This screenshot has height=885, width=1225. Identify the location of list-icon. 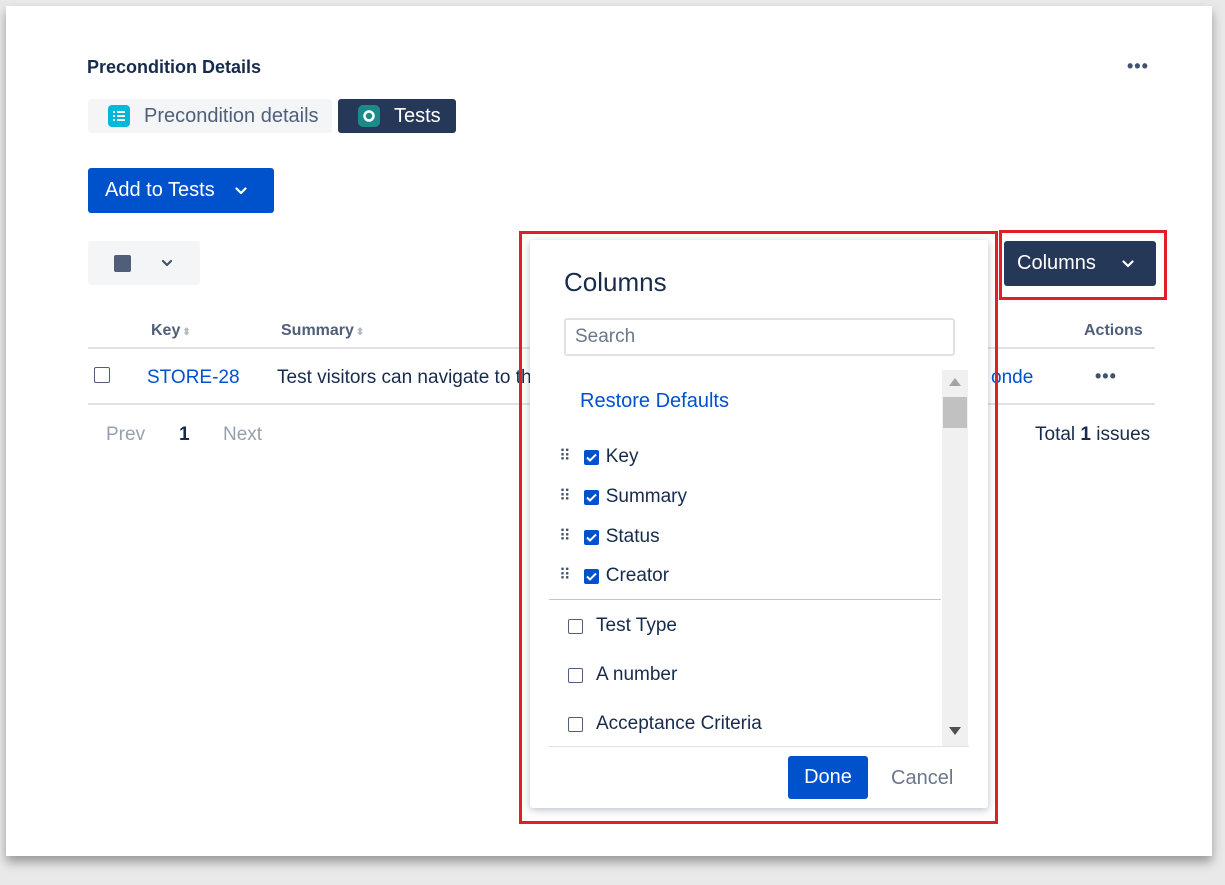
(119, 116).